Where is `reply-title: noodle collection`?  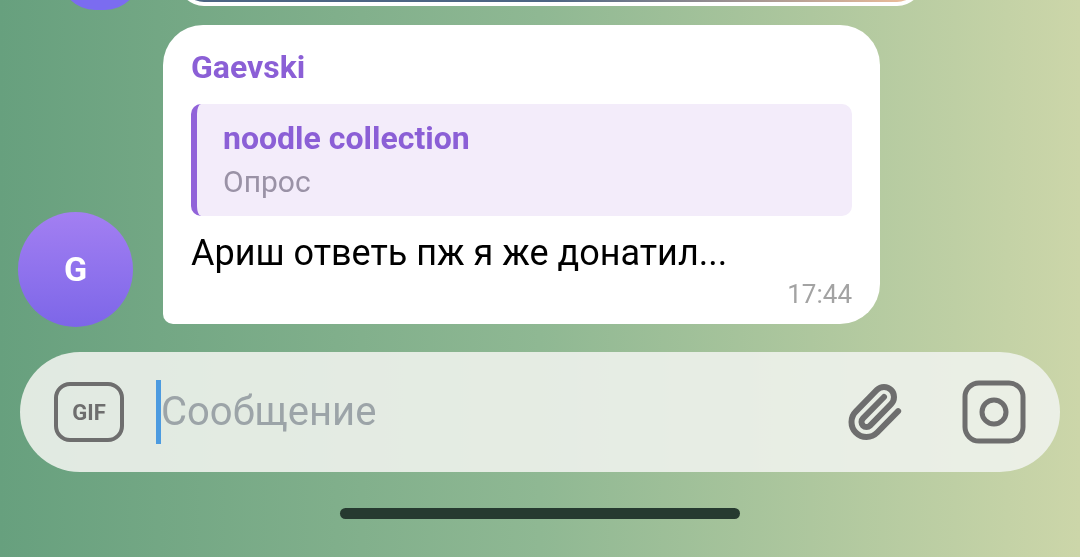
reply-title: noodle collection is located at coordinates (347, 138).